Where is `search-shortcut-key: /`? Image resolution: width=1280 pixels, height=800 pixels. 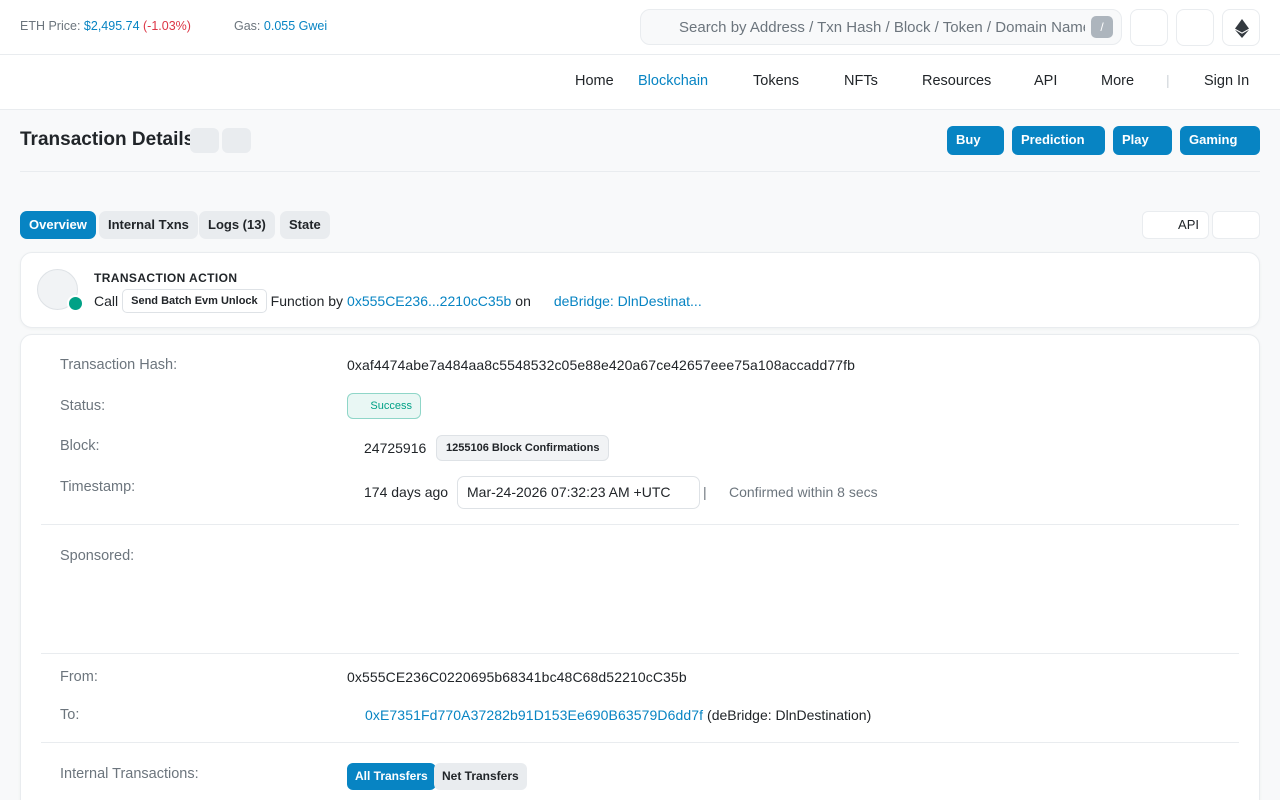 search-shortcut-key: / is located at coordinates (1102, 27).